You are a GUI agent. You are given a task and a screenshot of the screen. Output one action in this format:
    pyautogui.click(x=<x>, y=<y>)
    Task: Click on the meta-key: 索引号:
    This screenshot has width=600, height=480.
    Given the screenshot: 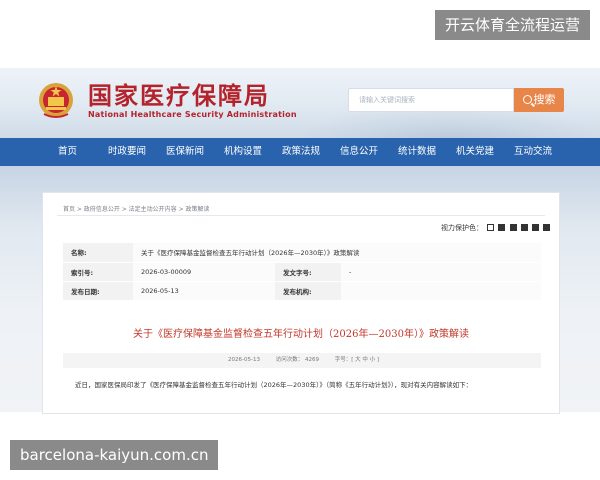 What is the action you would take?
    pyautogui.click(x=98, y=272)
    